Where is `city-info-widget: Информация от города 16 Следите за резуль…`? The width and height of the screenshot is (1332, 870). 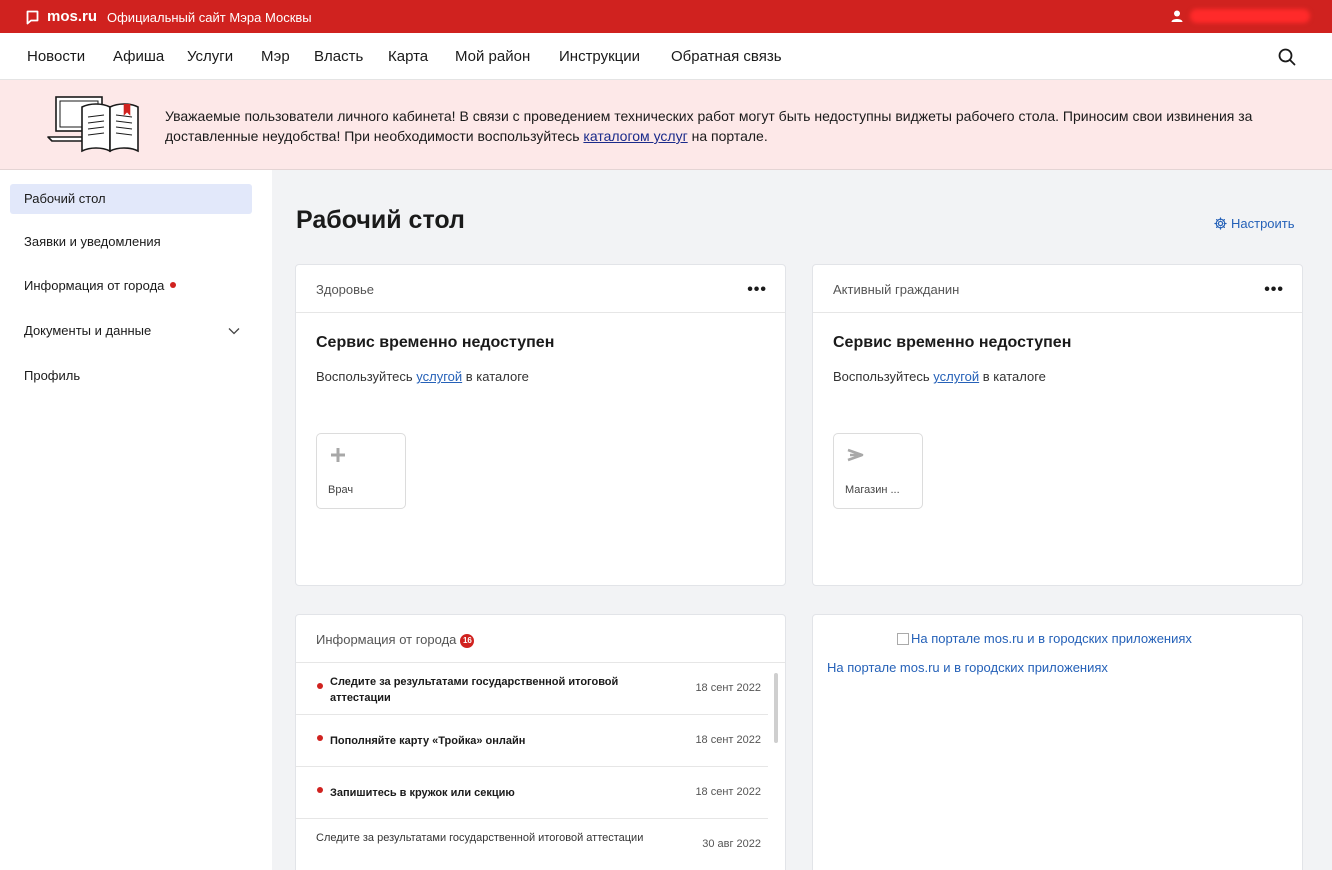
city-info-widget: Информация от города 16 Следите за резуль… is located at coordinates (540, 742).